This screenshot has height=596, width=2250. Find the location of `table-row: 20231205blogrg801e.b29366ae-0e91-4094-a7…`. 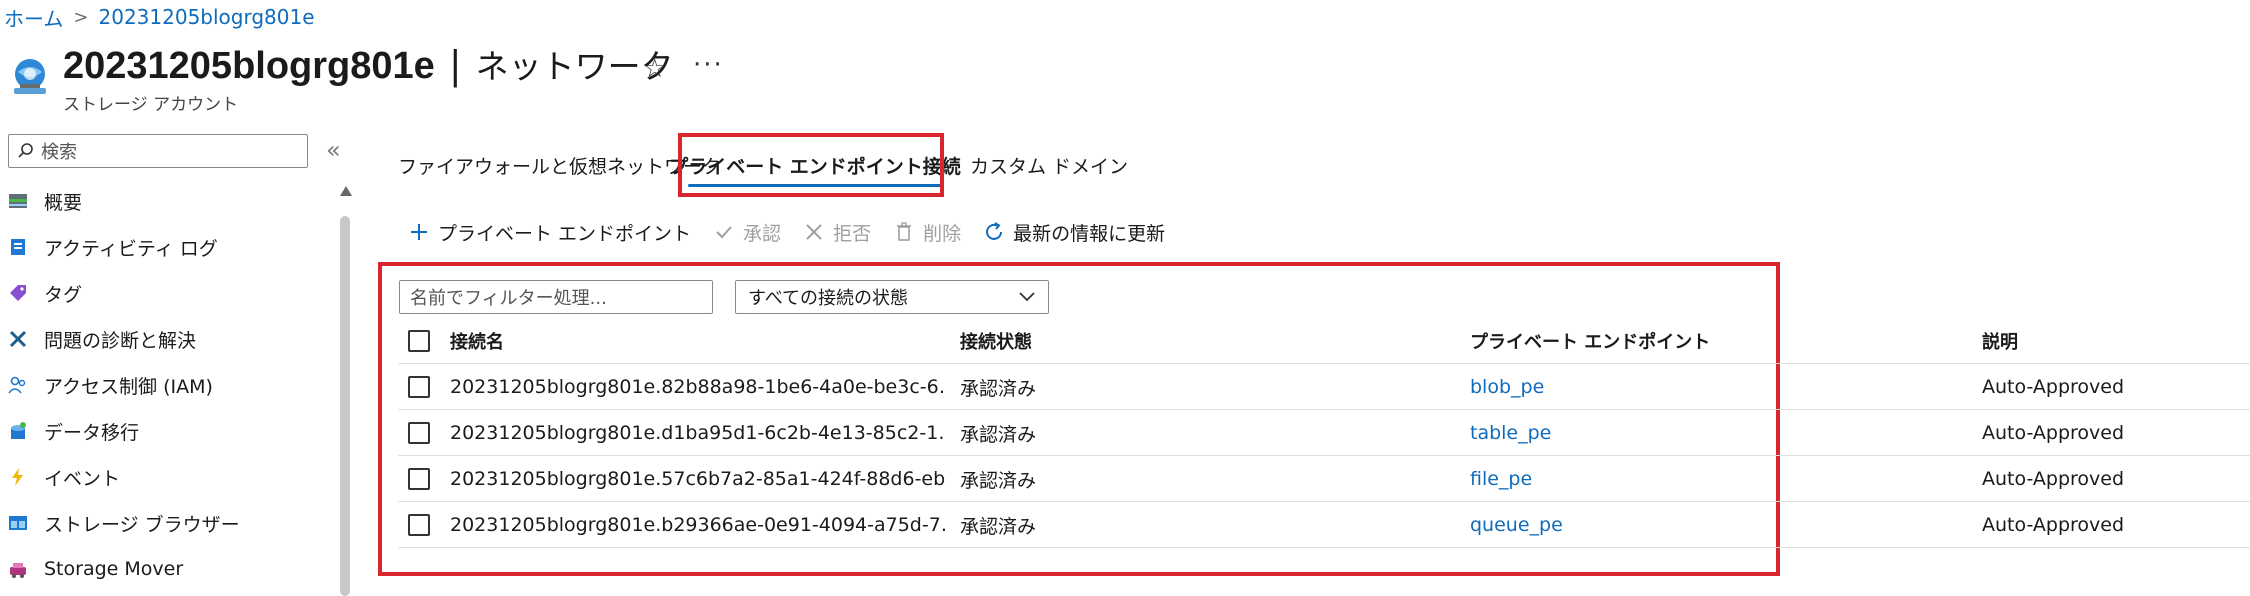

table-row: 20231205blogrg801e.b29366ae-0e91-4094-a7… is located at coordinates (1324, 525).